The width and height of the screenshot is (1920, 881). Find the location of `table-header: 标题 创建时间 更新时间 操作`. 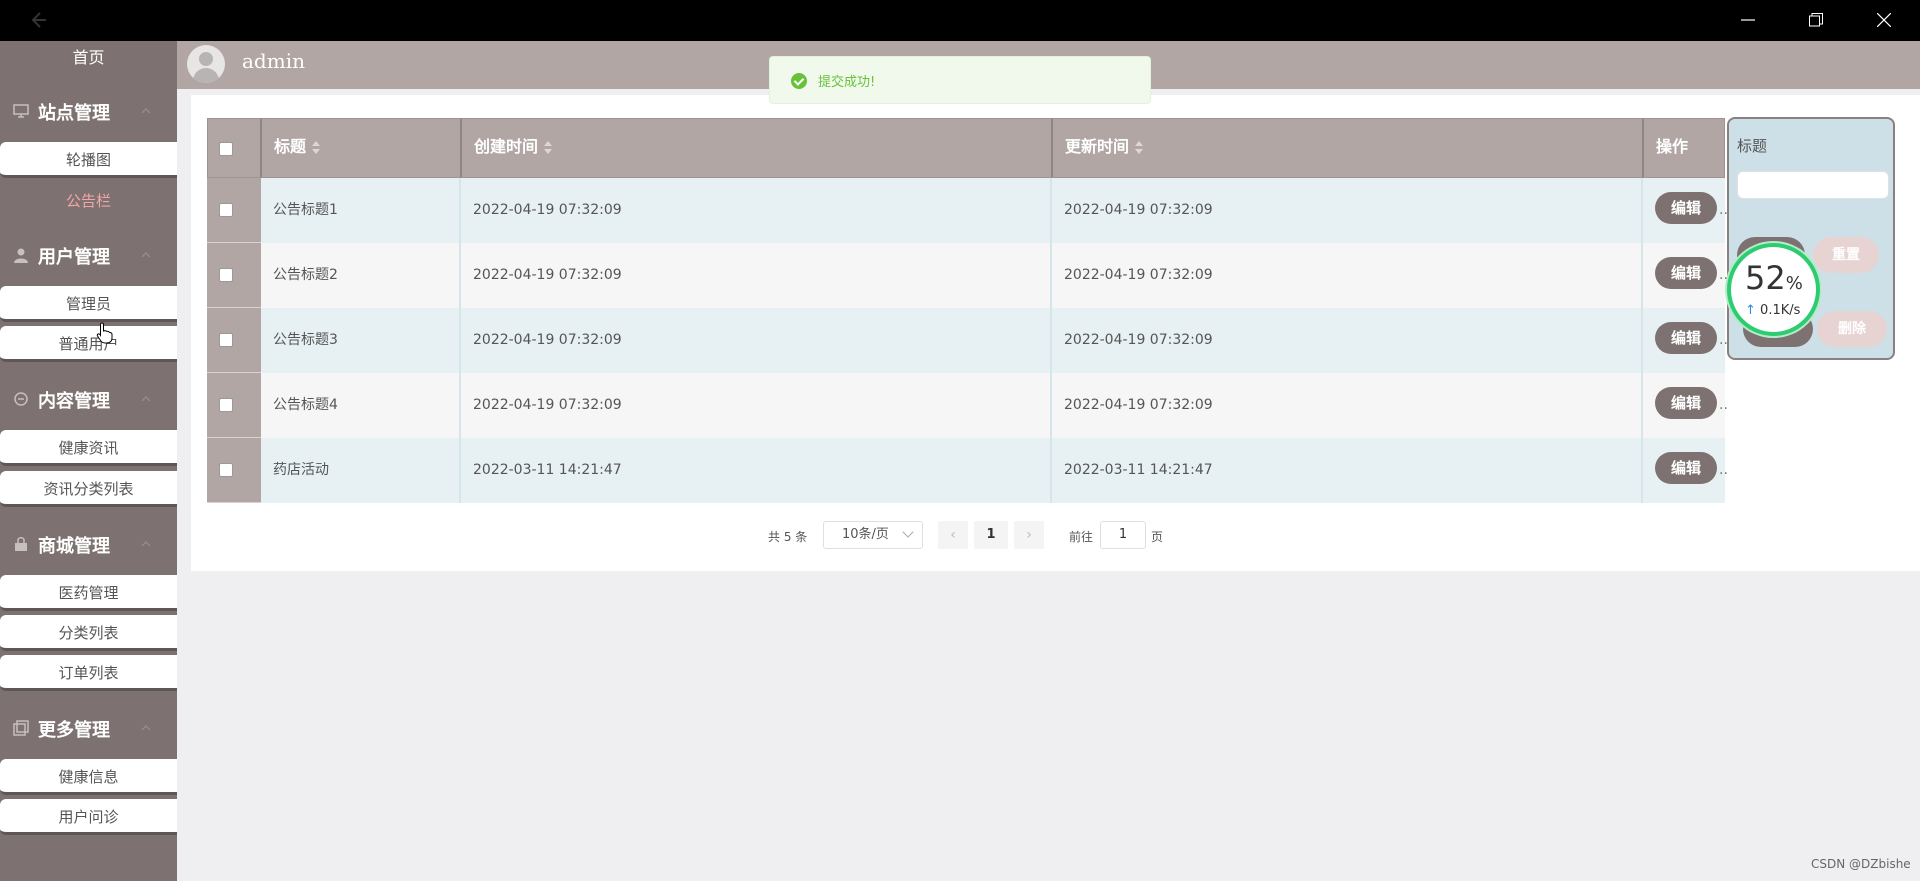

table-header: 标题 创建时间 更新时间 操作 is located at coordinates (966, 148).